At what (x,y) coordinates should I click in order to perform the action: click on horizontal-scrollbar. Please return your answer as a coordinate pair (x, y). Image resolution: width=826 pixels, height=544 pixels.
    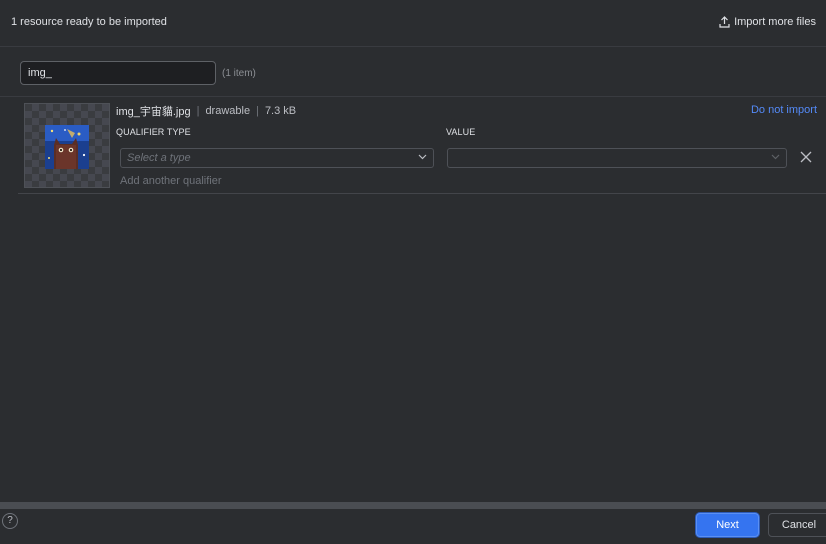
    Looking at the image, I should click on (413, 505).